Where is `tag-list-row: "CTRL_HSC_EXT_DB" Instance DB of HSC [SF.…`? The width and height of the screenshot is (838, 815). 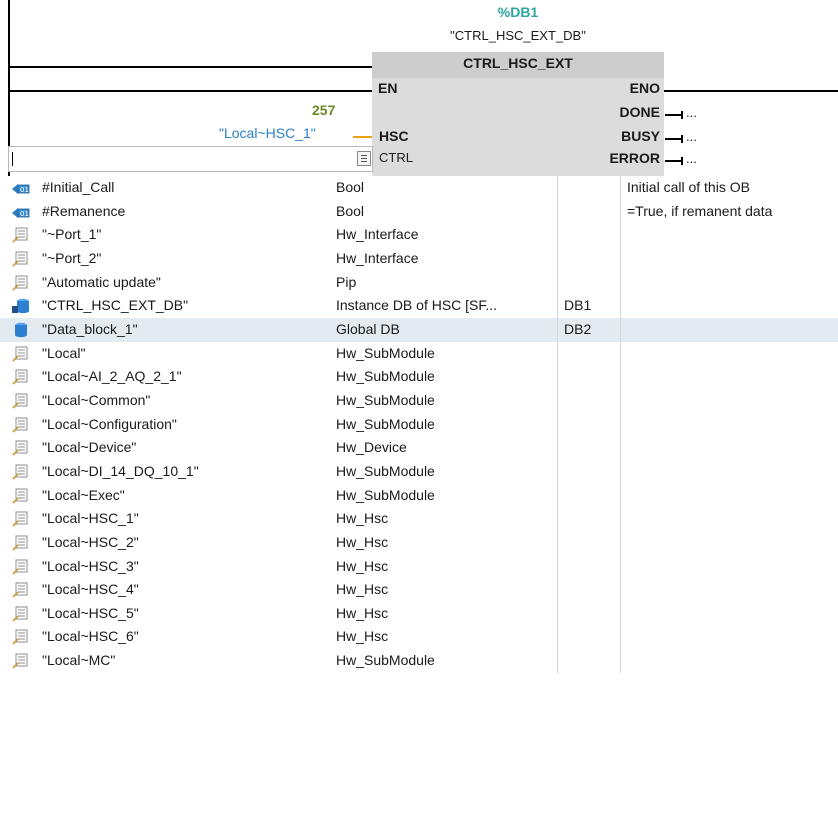 tag-list-row: "CTRL_HSC_EXT_DB" Instance DB of HSC [SF.… is located at coordinates (419, 306).